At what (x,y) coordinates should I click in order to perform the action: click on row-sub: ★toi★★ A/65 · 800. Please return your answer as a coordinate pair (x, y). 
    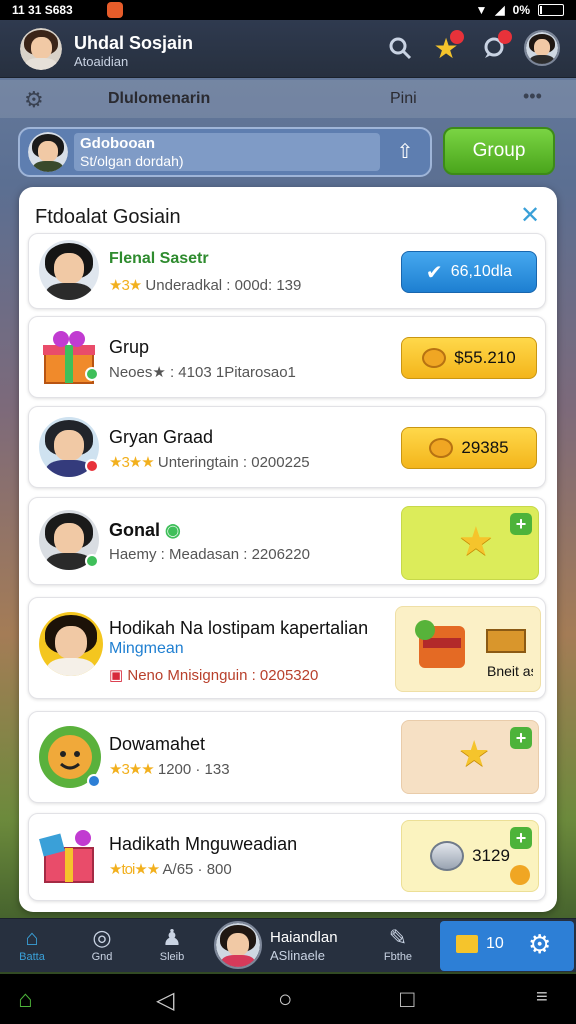
    Looking at the image, I should click on (170, 869).